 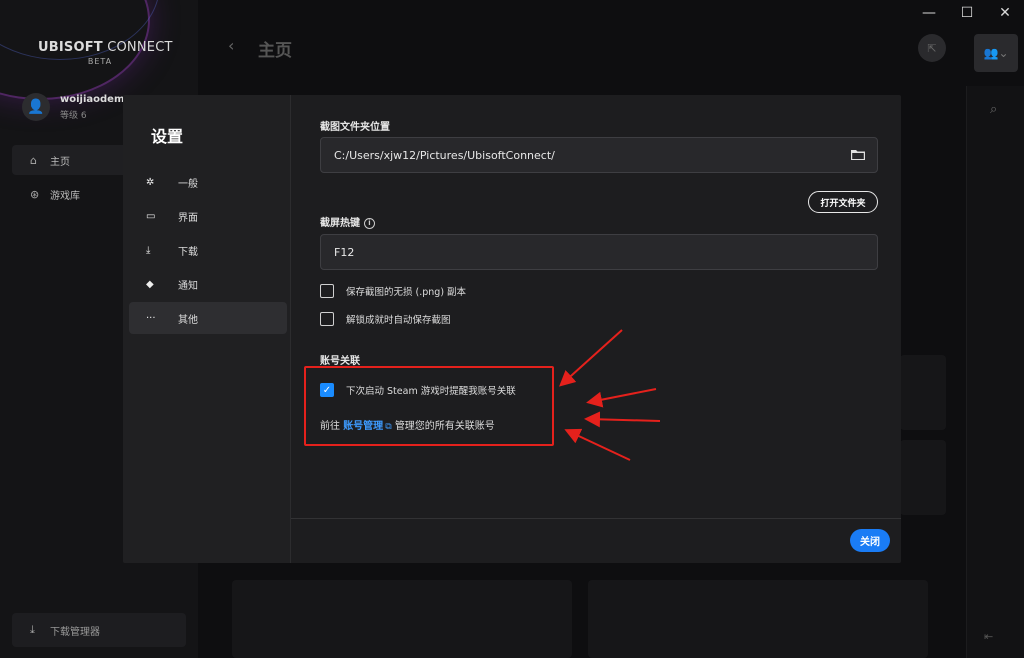 I want to click on user-icon: 👤, so click(x=36, y=107).